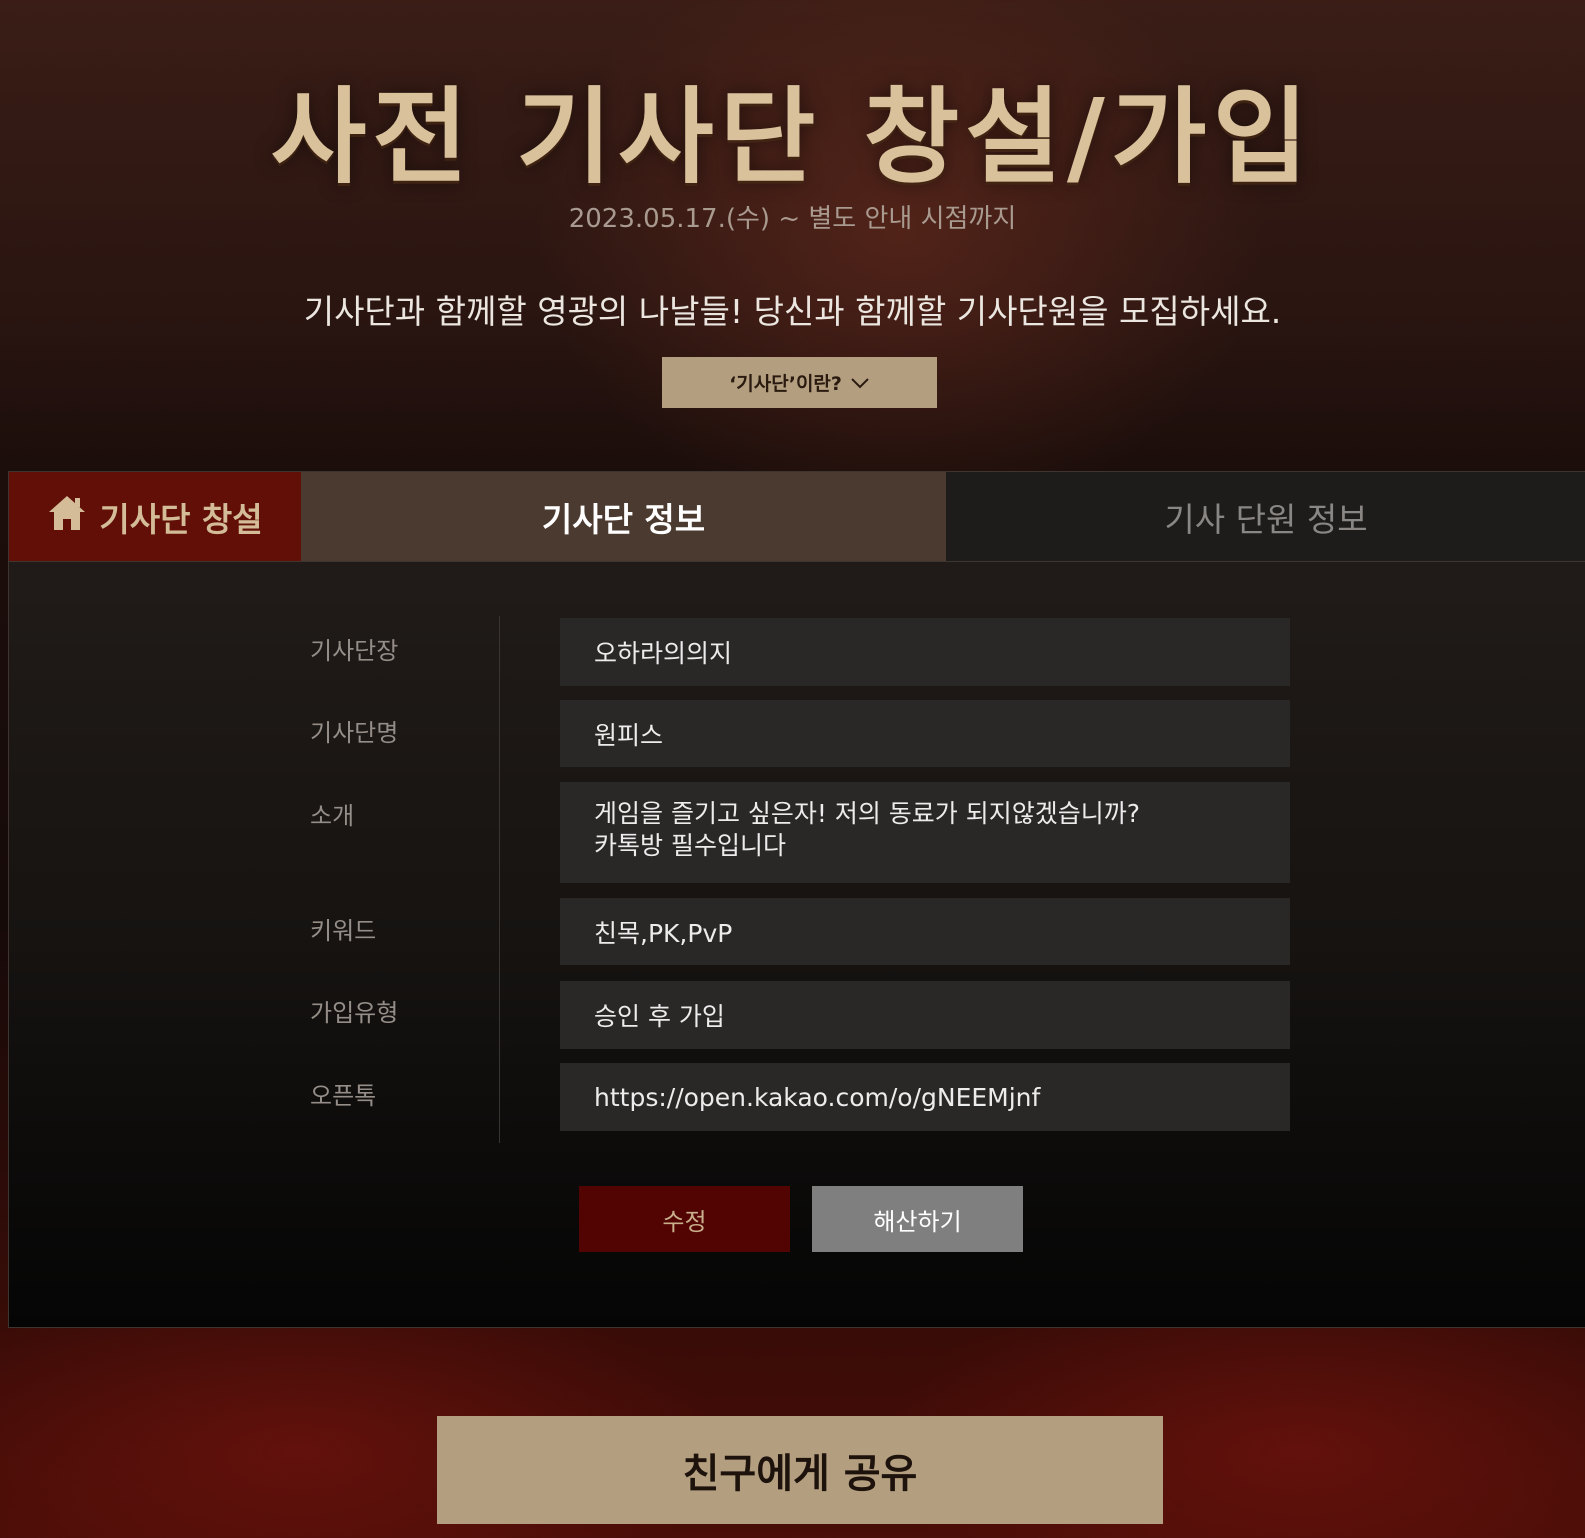 The height and width of the screenshot is (1538, 1585). What do you see at coordinates (917, 1219) in the screenshot?
I see `disband-button: 해산하기` at bounding box center [917, 1219].